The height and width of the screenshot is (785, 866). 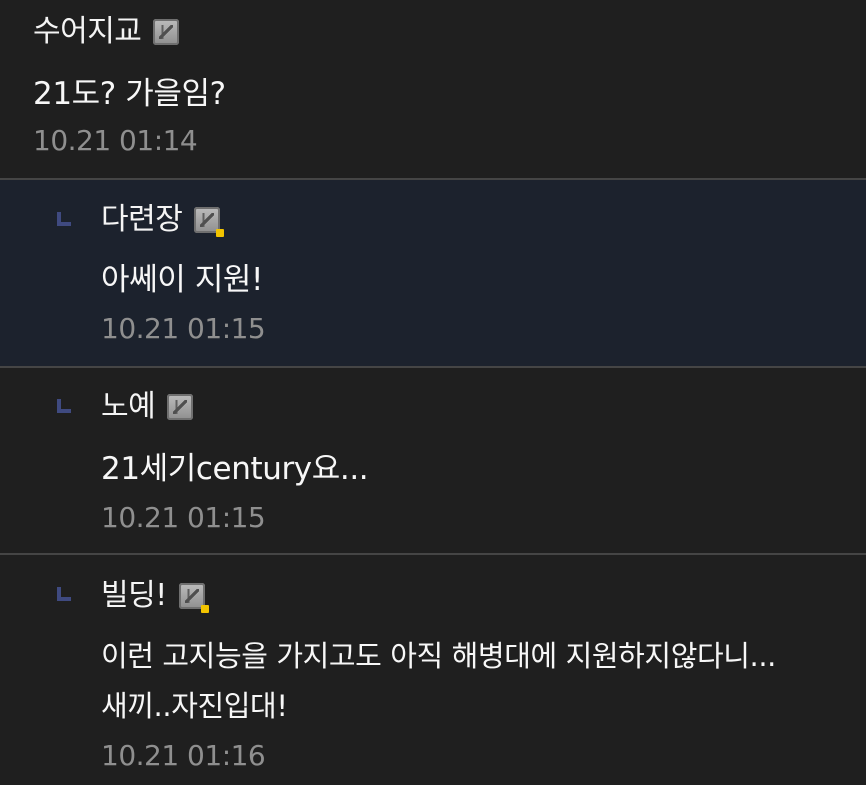 I want to click on comment-text-line: 21도? 가을임?, so click(x=129, y=94).